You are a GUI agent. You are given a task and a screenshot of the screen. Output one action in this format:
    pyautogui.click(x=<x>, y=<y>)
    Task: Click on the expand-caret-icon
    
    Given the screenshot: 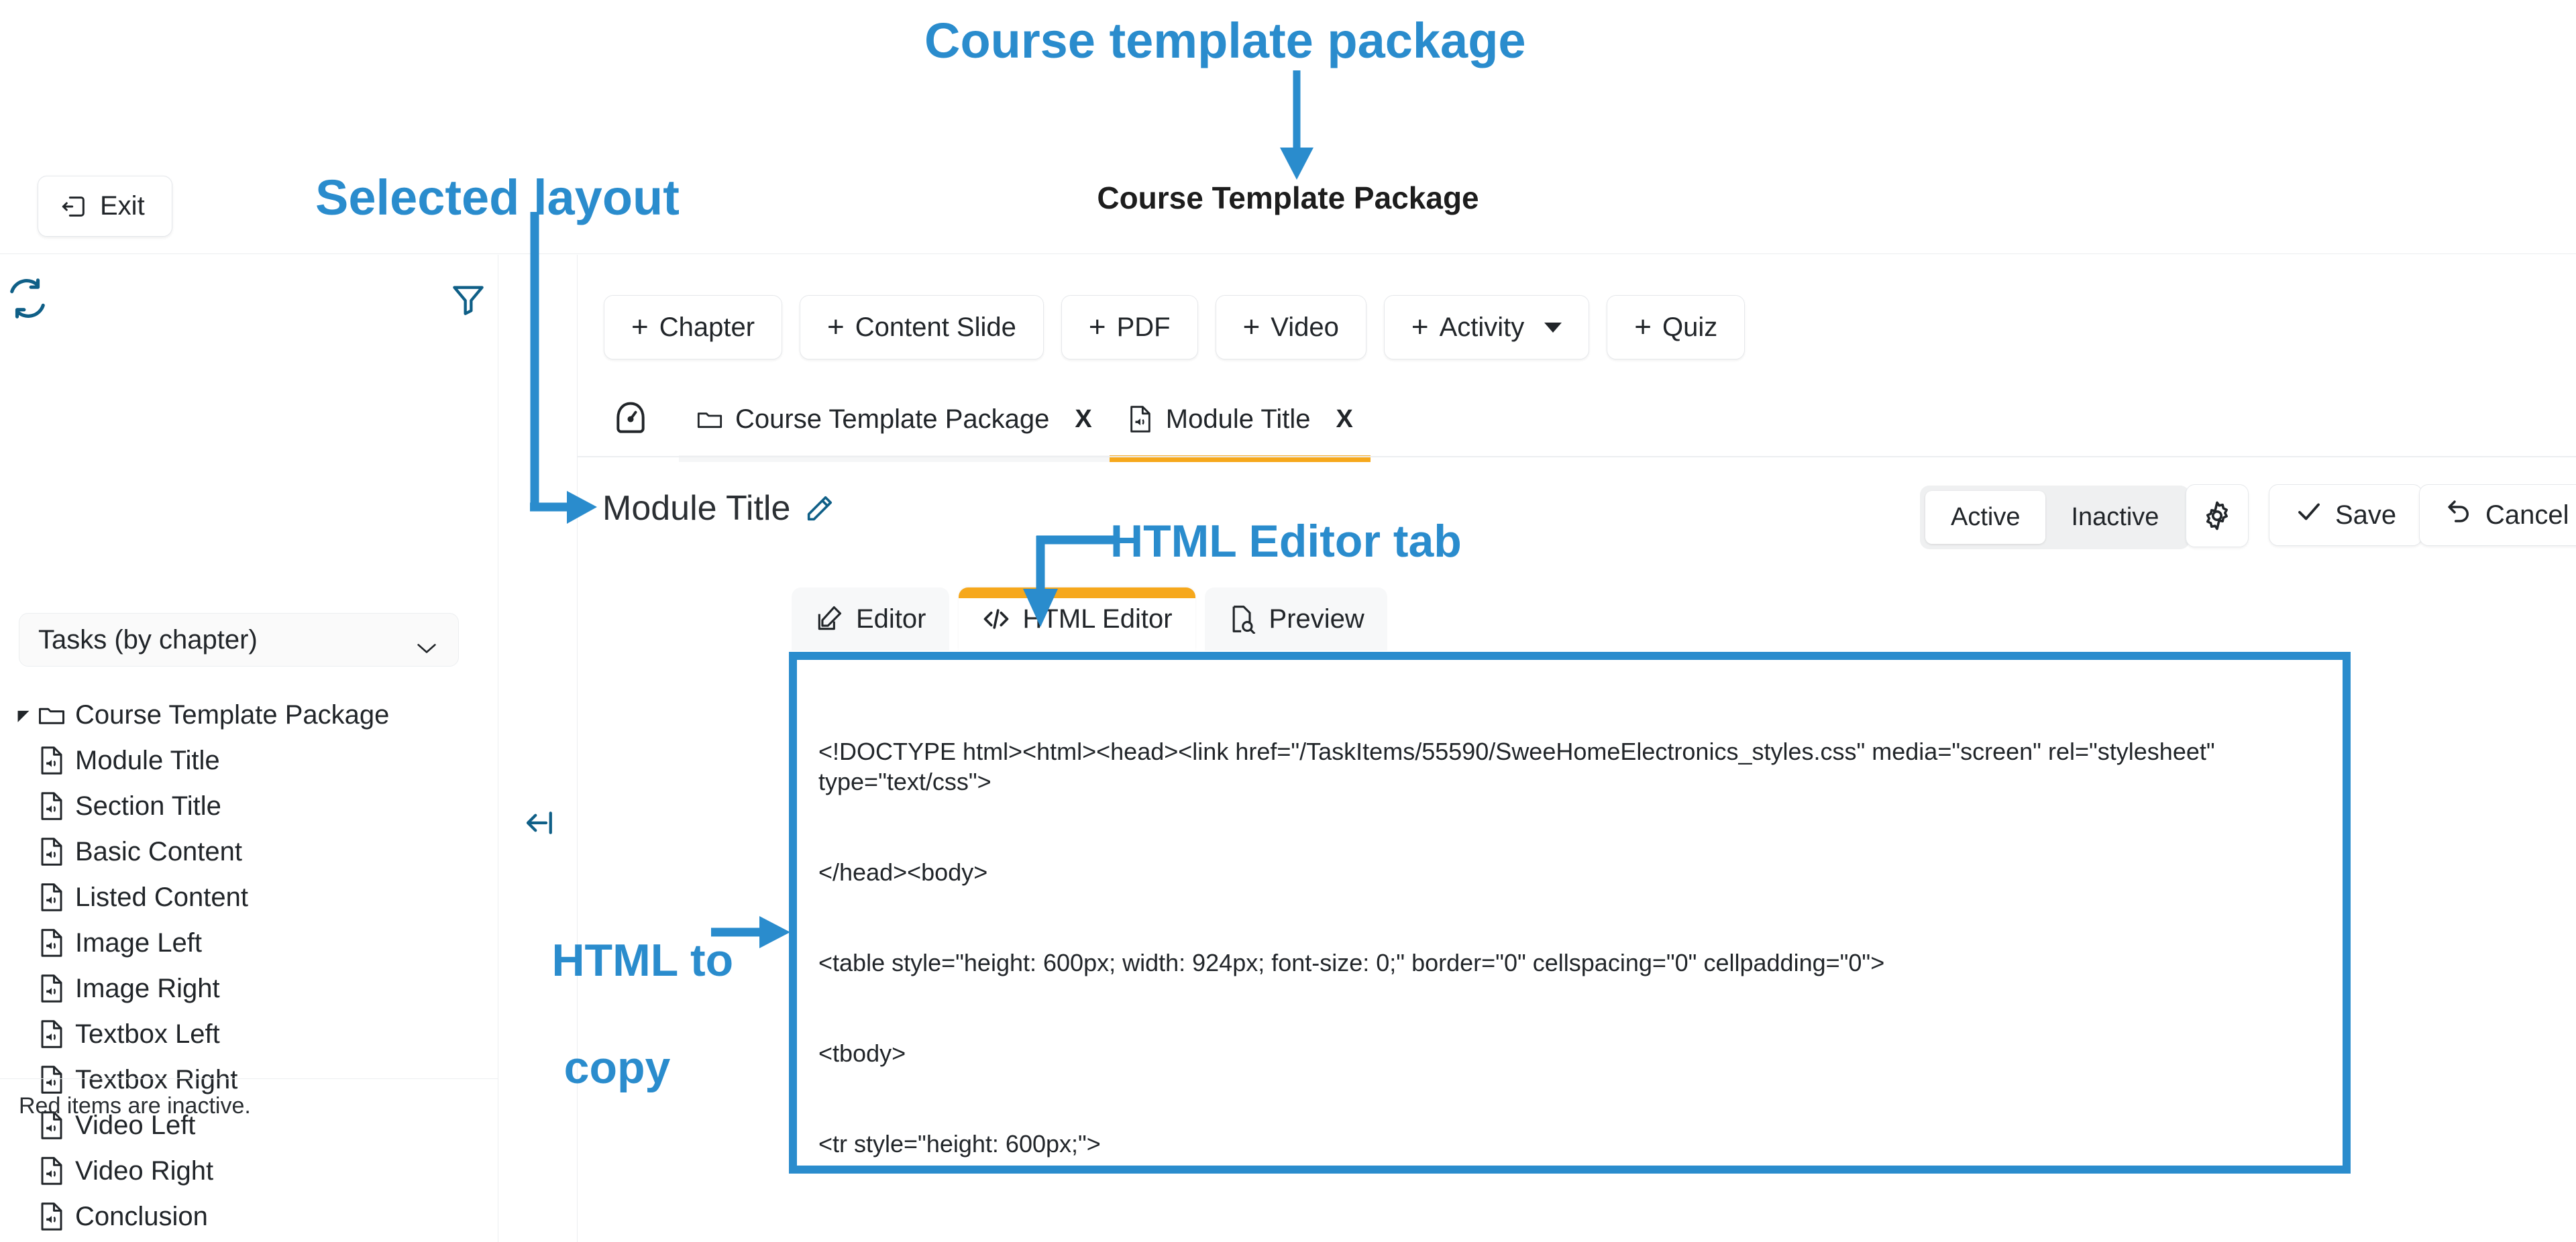 What is the action you would take?
    pyautogui.click(x=23, y=714)
    